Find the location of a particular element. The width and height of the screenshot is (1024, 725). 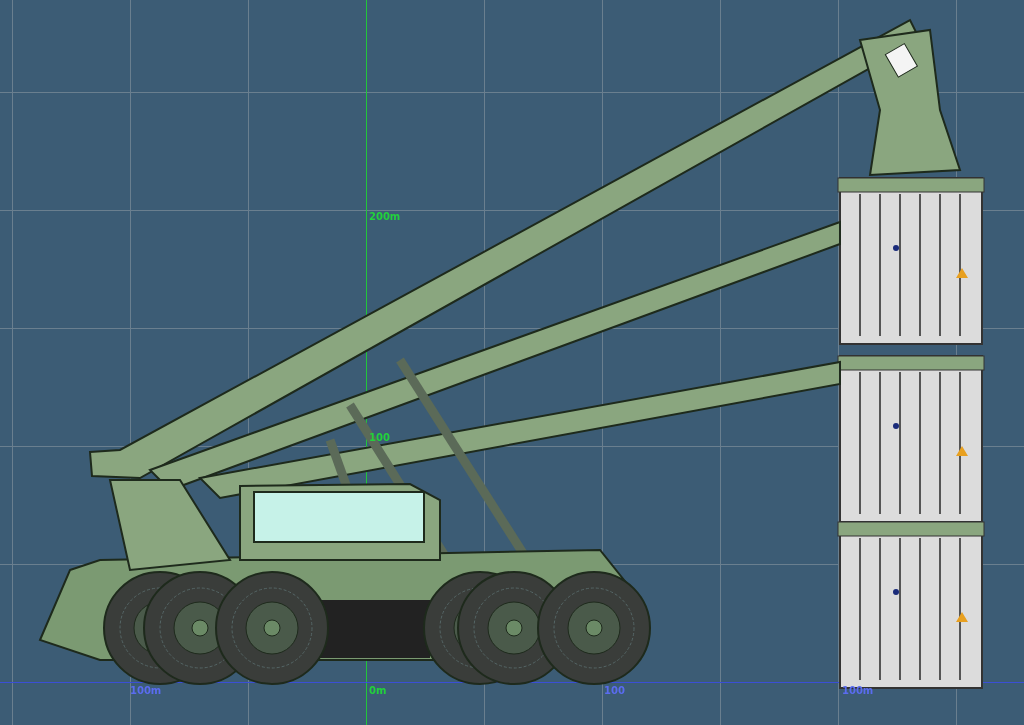

axis-label: 200m is located at coordinates (385, 217).